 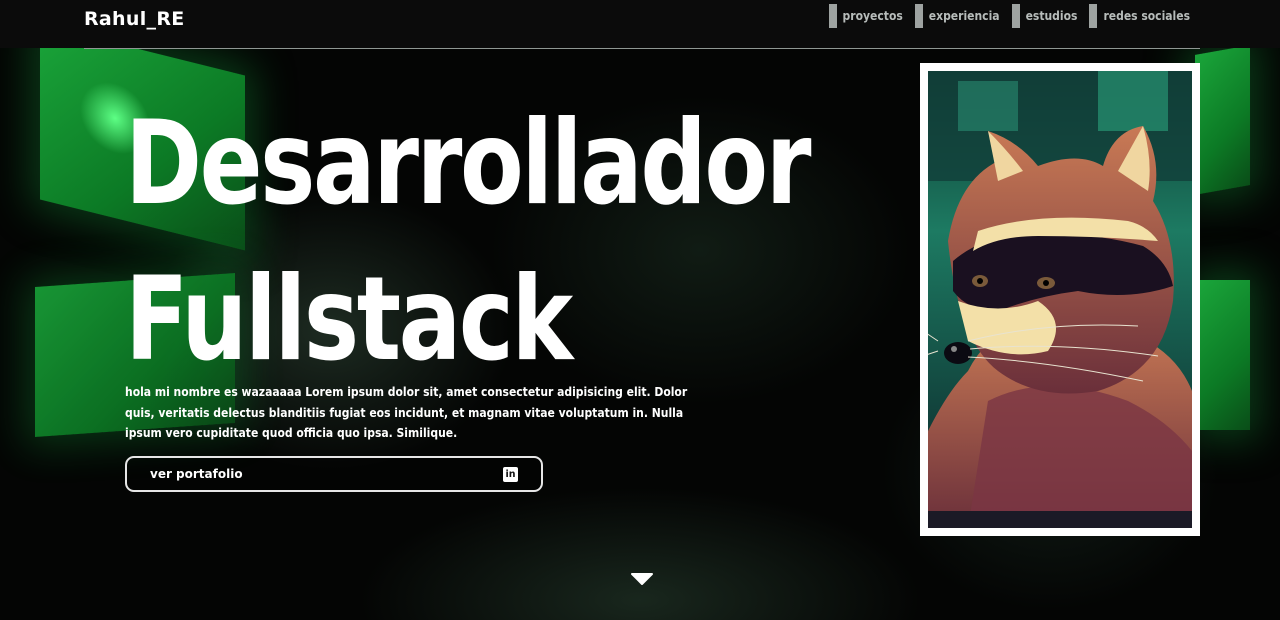 What do you see at coordinates (957, 16) in the screenshot?
I see `nav-link-experiencia: experiencia` at bounding box center [957, 16].